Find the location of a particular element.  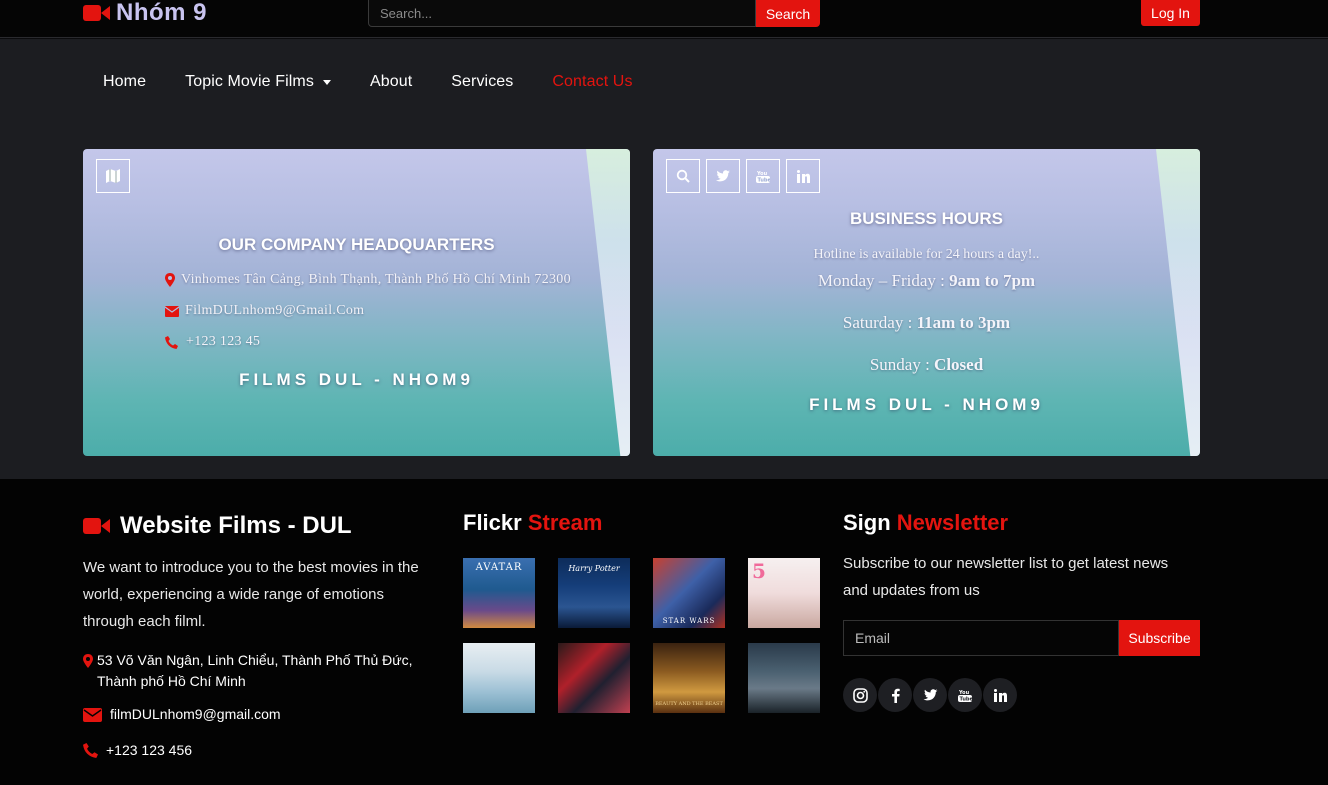

search-icon is located at coordinates (683, 176).